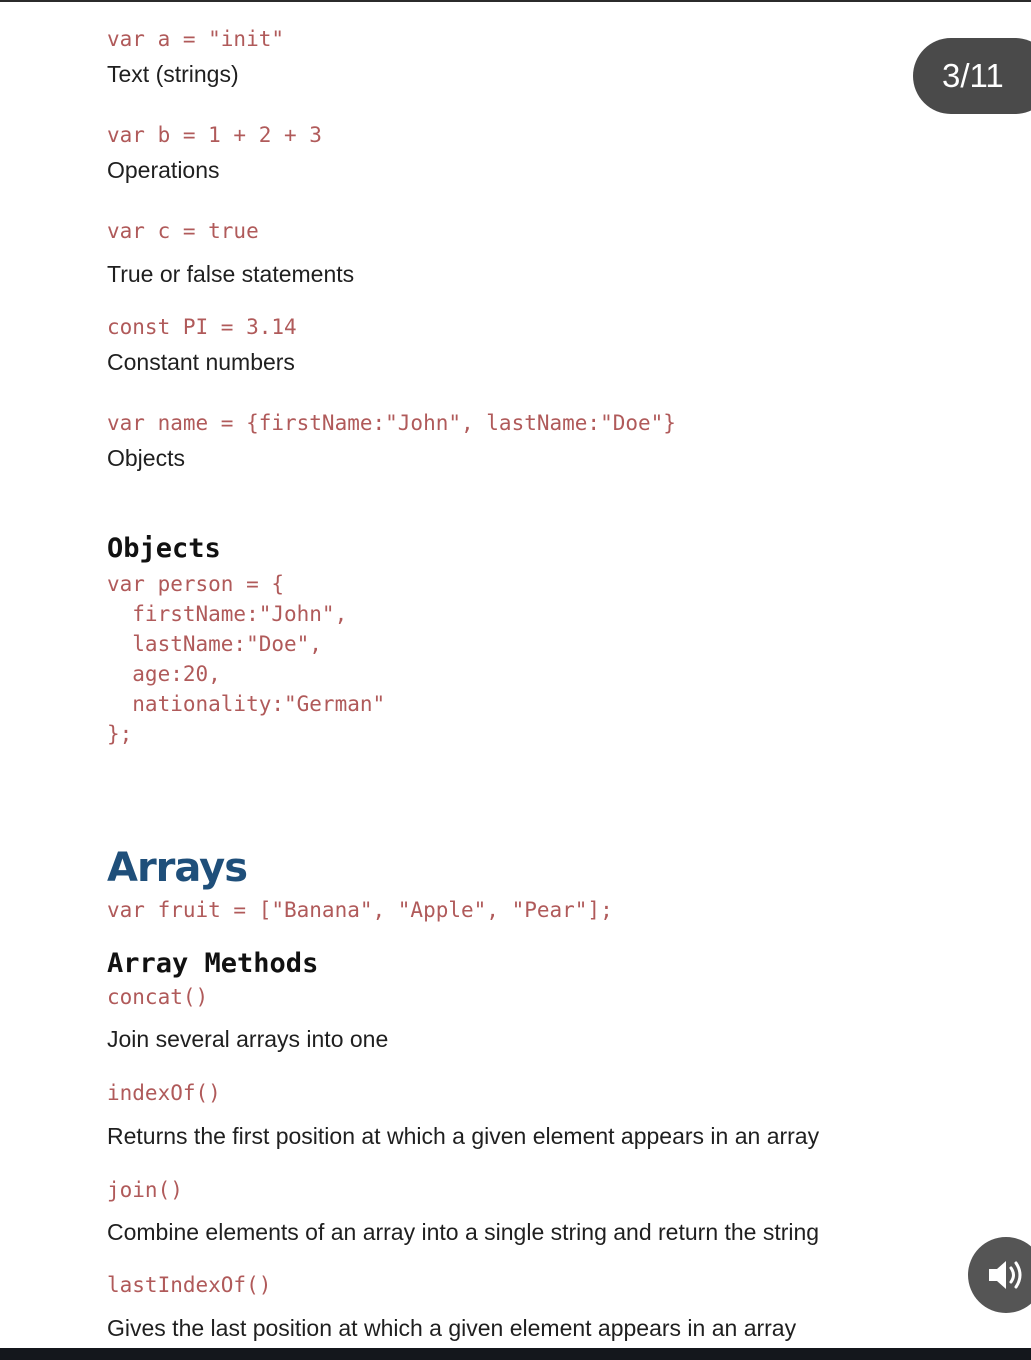  What do you see at coordinates (231, 274) in the screenshot?
I see `desc-booleans: True or false statements` at bounding box center [231, 274].